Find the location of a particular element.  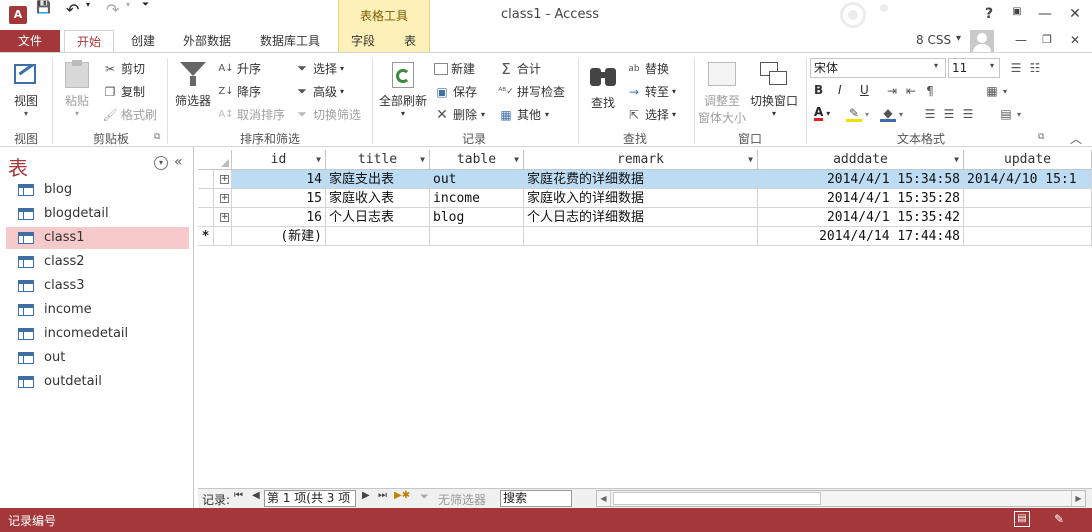

nav-item-blogdetail: blogdetail is located at coordinates (97, 214).